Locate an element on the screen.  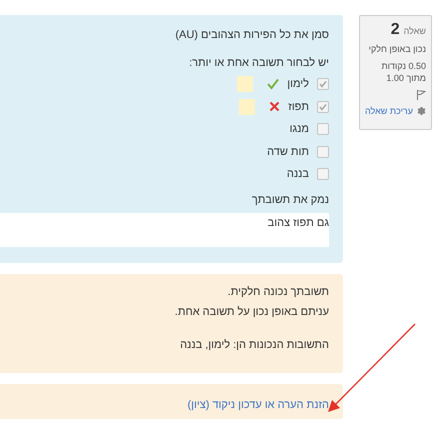
flag-icon is located at coordinates (421, 94).